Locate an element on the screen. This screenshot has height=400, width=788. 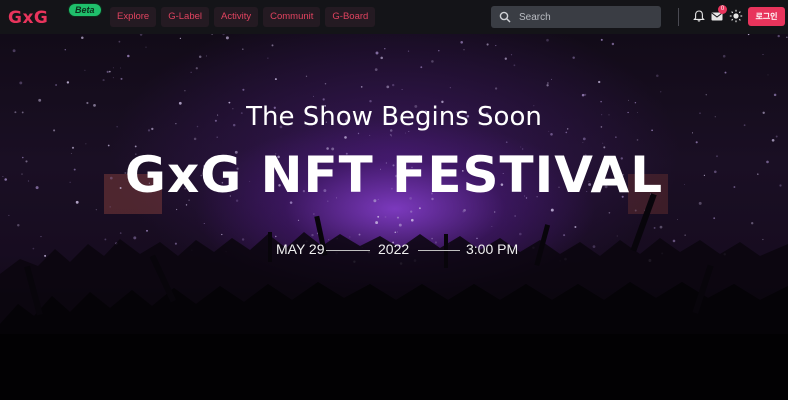
nav-g-label: G-Label is located at coordinates (185, 17).